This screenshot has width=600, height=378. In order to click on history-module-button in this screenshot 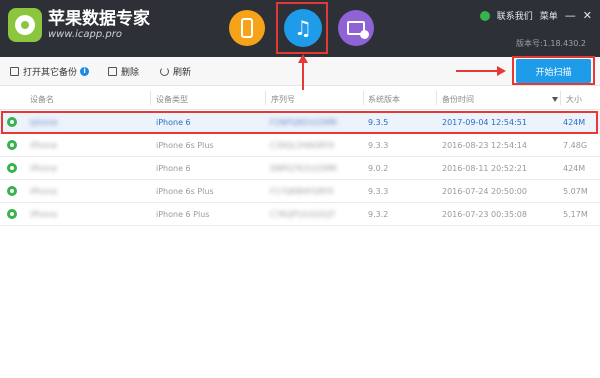, I will do `click(356, 28)`.